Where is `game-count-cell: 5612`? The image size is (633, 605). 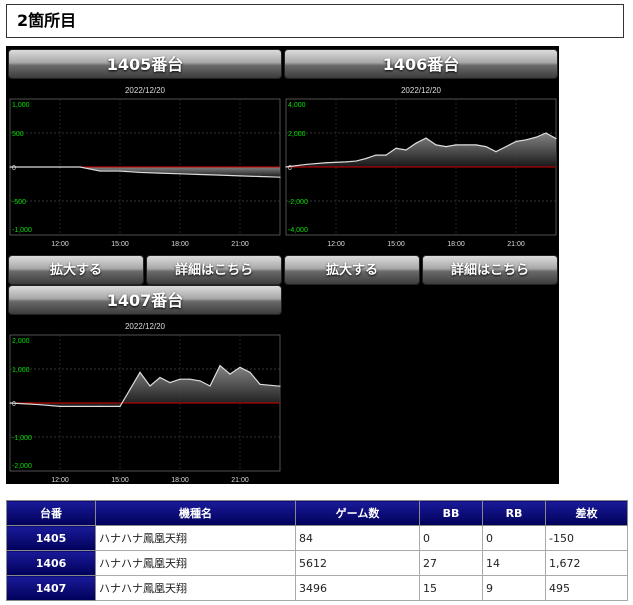
game-count-cell: 5612 is located at coordinates (357, 563).